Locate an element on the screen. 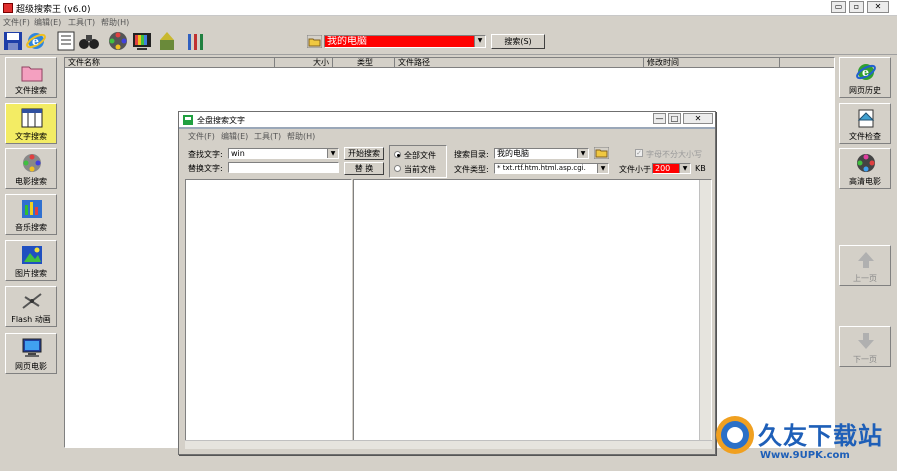 The image size is (897, 471). horizontal-scrollbar is located at coordinates (448, 444).